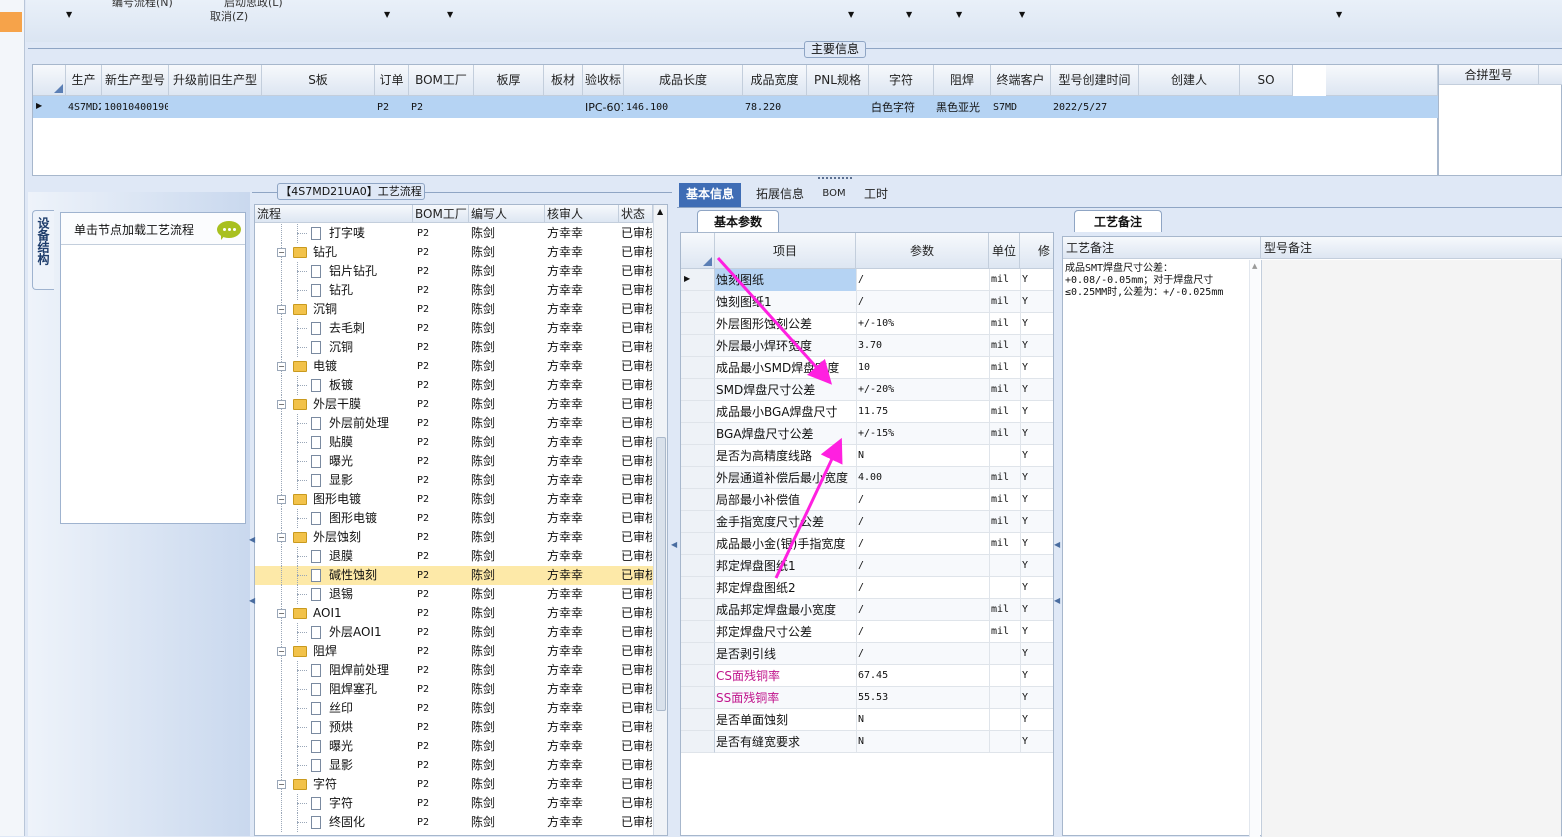 This screenshot has width=1562, height=837. I want to click on annotation-arrows, so click(779, 417).